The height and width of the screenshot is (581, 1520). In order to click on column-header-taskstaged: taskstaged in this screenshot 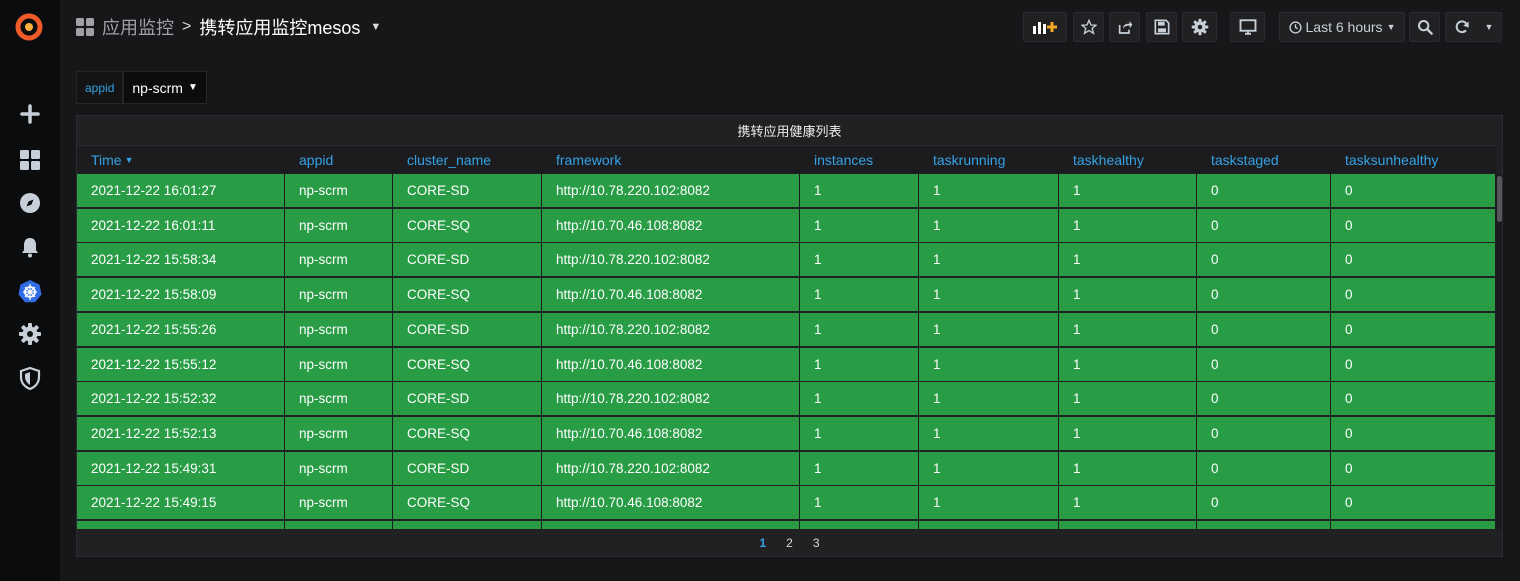, I will do `click(1264, 159)`.